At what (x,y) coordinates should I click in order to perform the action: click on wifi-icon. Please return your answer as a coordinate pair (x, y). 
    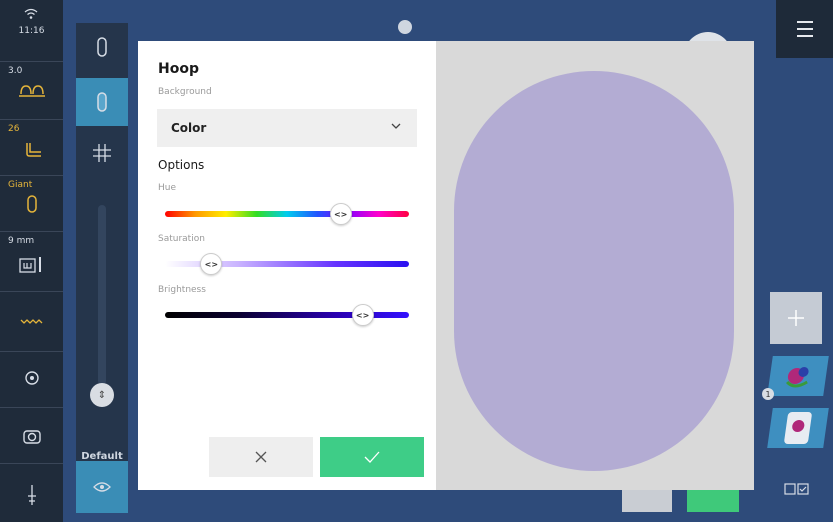
    Looking at the image, I should click on (31, 13).